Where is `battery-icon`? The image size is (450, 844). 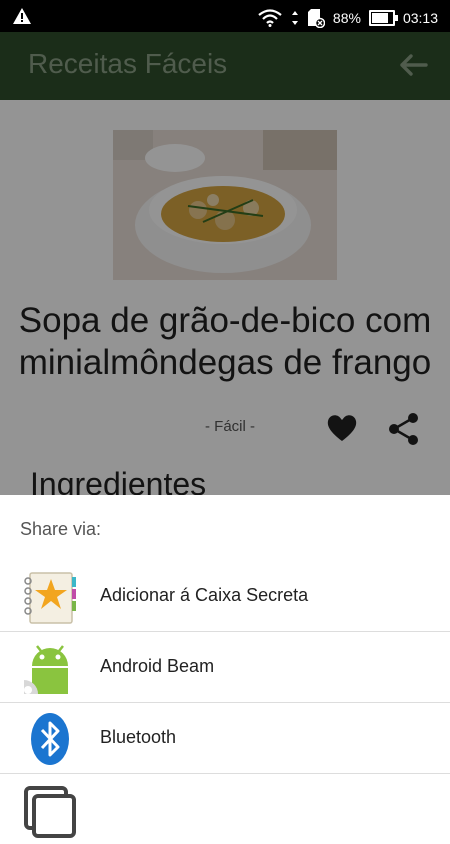
battery-icon is located at coordinates (383, 18).